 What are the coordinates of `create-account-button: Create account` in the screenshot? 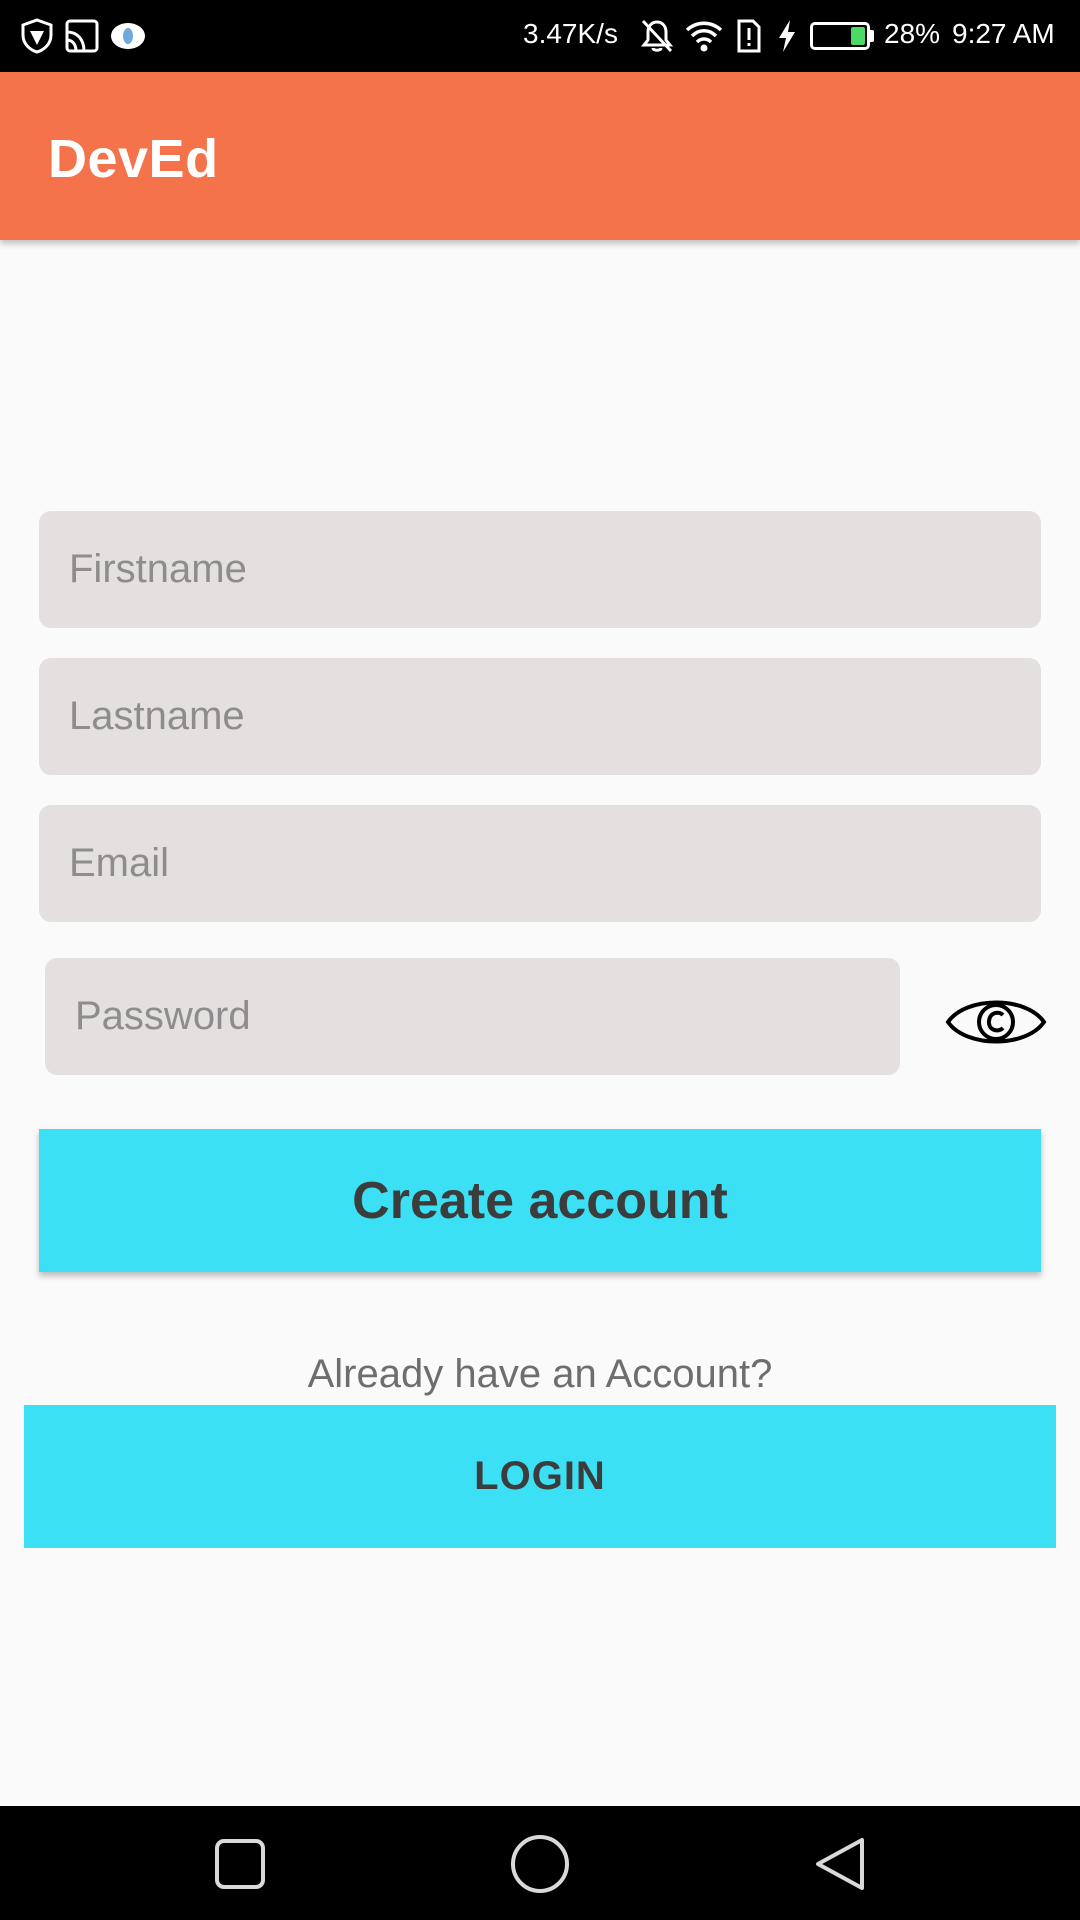 It's located at (540, 1200).